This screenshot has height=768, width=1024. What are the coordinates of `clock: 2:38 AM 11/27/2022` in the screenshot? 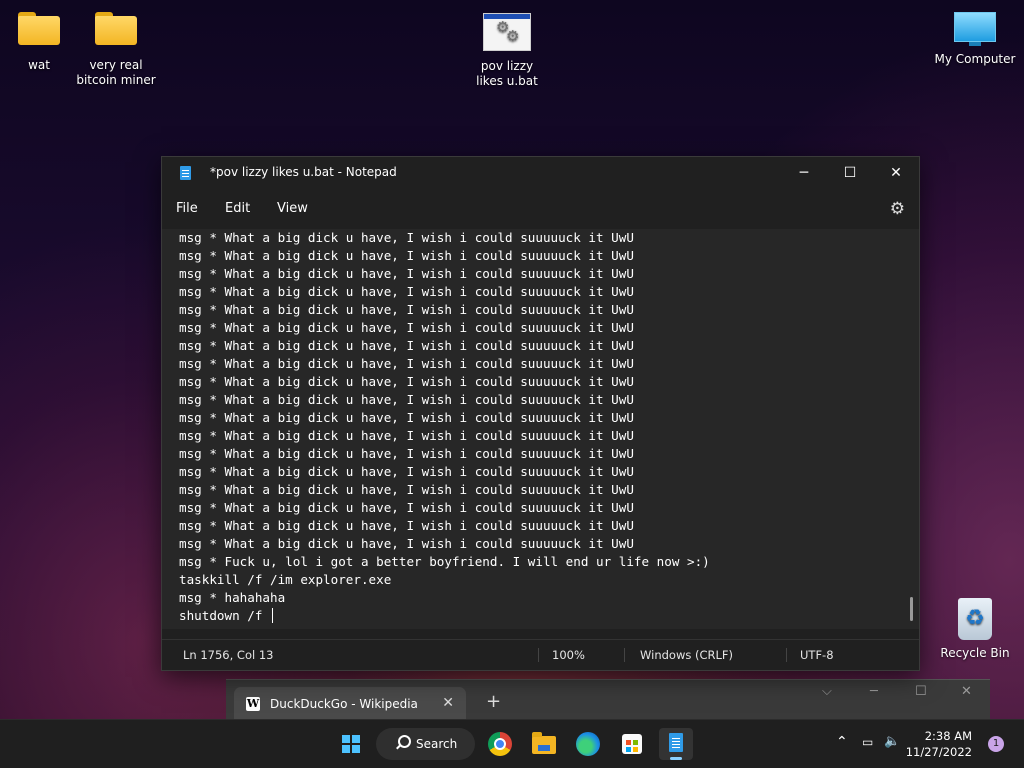 It's located at (939, 744).